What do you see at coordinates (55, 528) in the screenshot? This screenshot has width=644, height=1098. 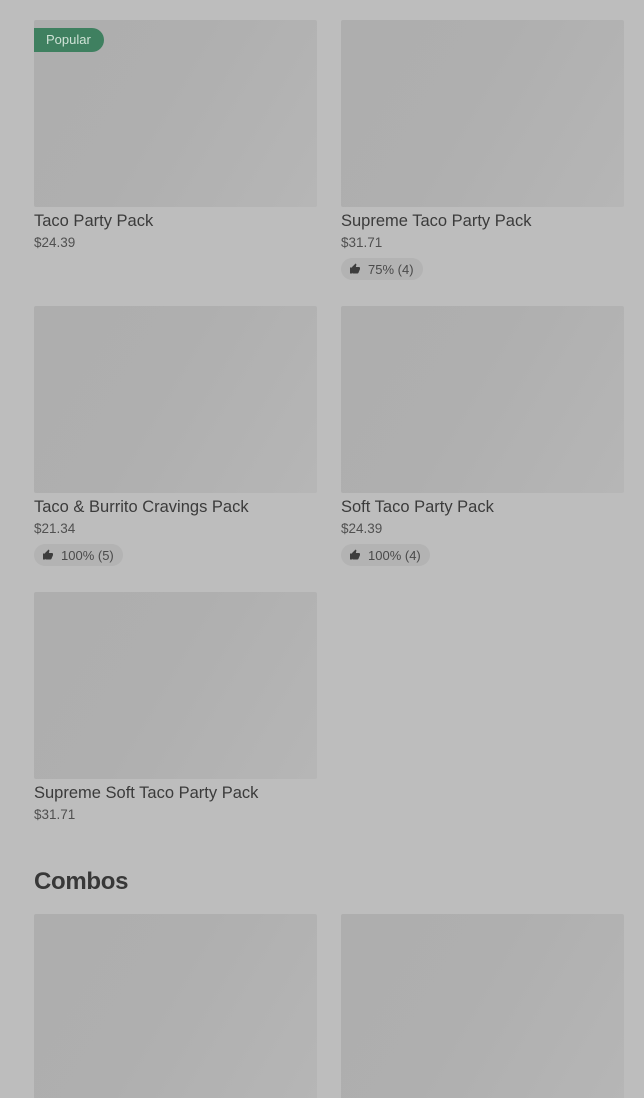 I see `menu-item-price: $21.34` at bounding box center [55, 528].